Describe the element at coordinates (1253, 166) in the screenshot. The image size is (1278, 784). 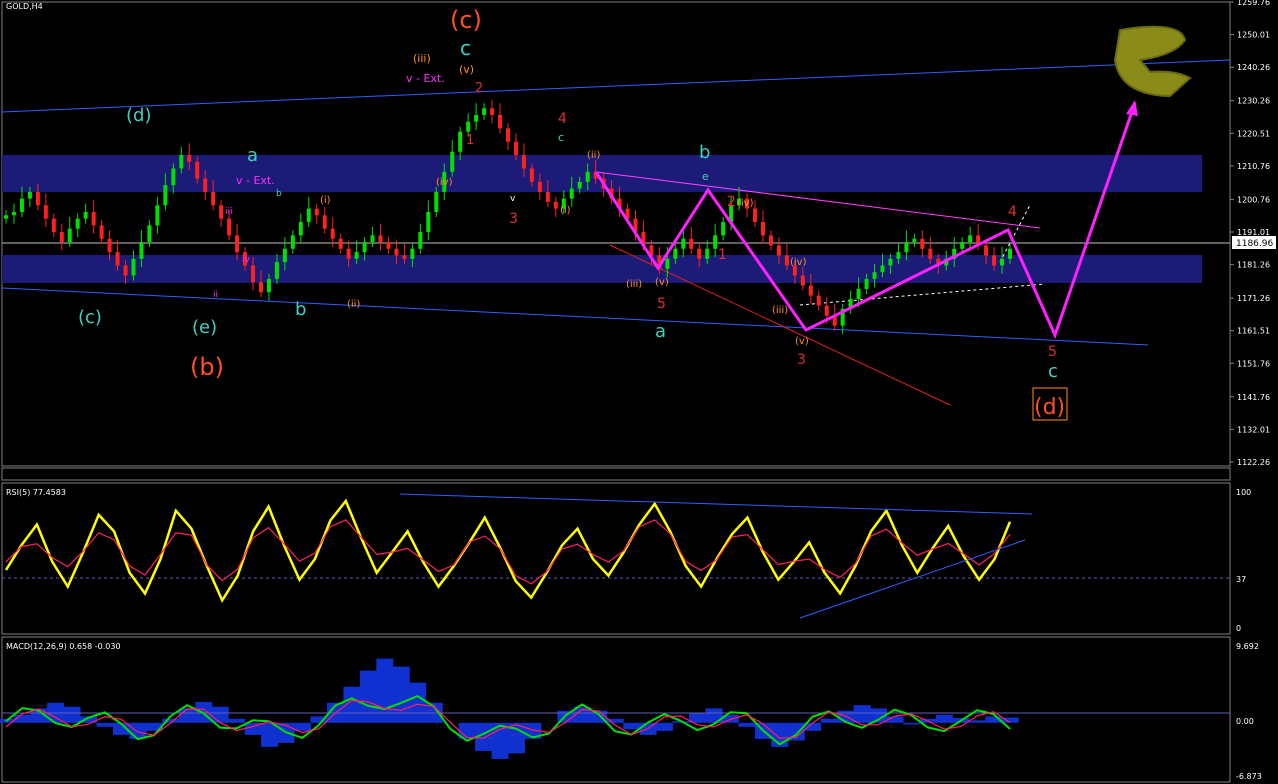
I see `price-tick-label: 1210.76` at that location.